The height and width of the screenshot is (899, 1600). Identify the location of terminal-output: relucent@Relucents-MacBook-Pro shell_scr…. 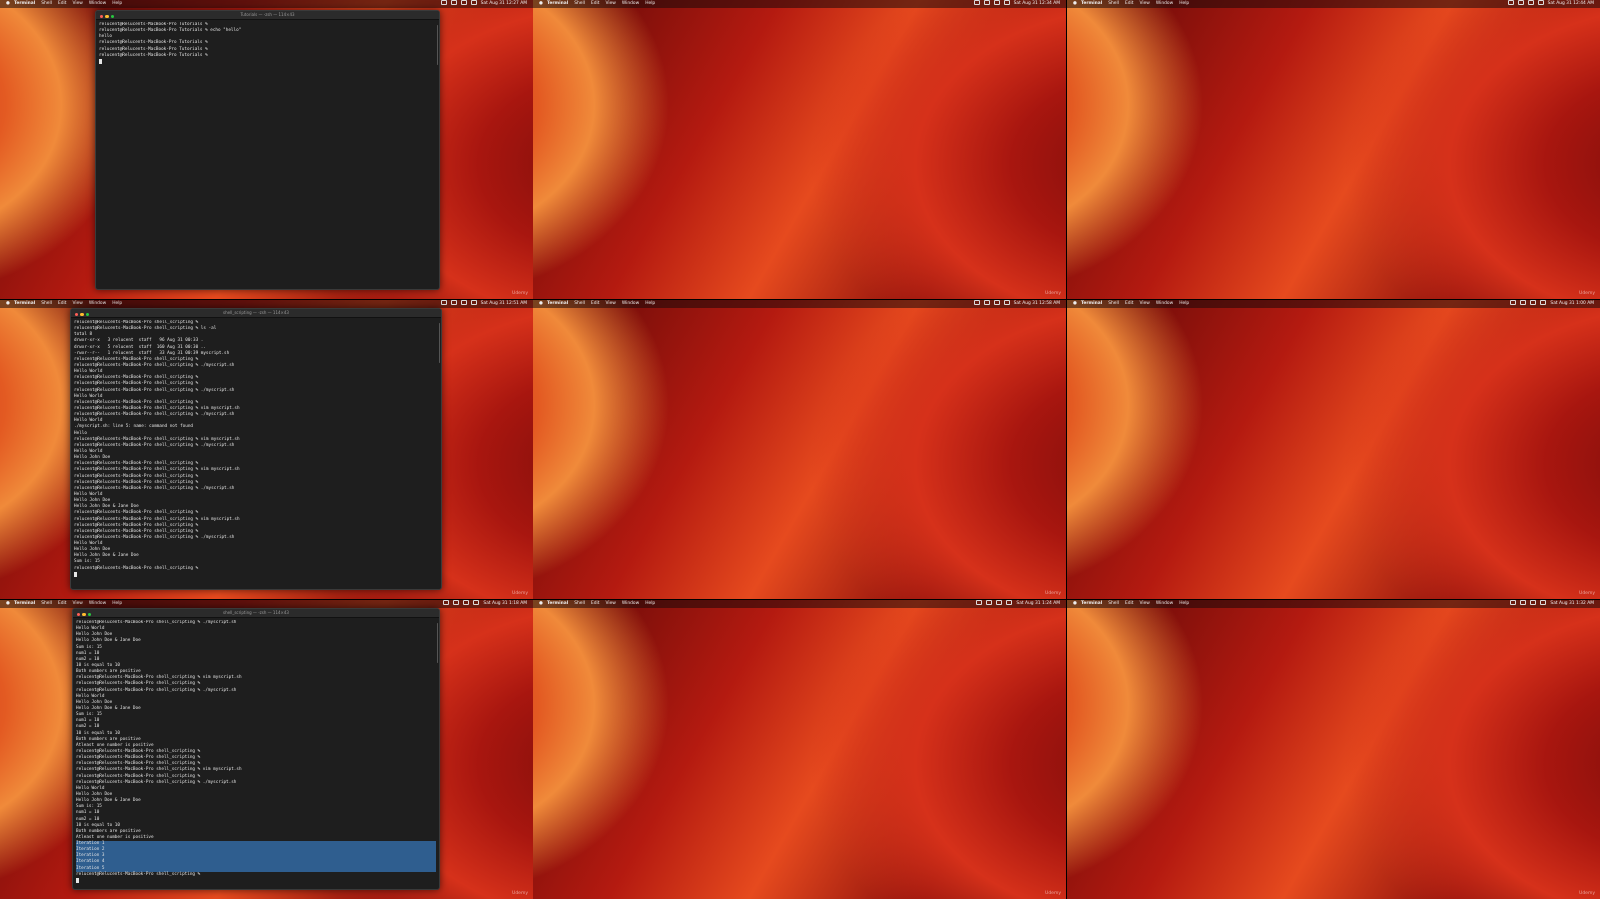
(256, 453).